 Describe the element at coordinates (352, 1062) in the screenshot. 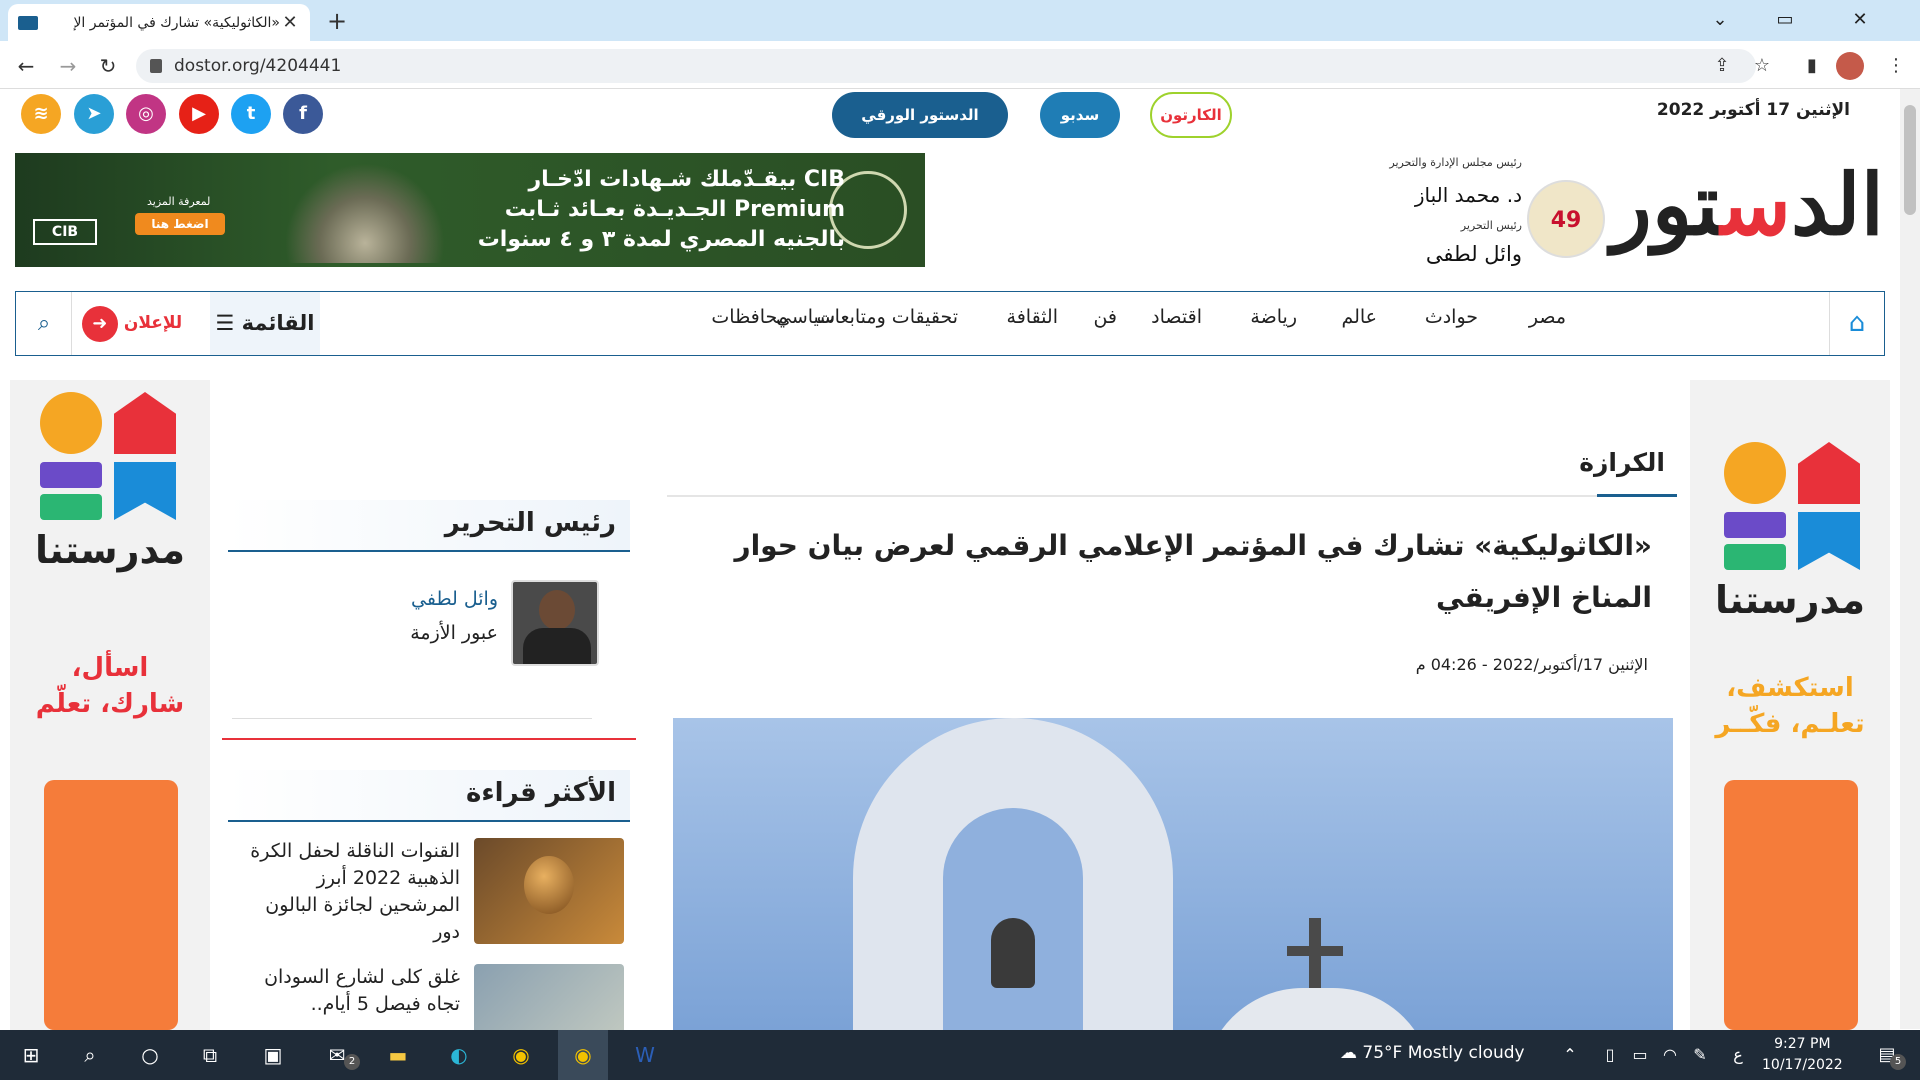

I see `mail-badge: 2` at that location.